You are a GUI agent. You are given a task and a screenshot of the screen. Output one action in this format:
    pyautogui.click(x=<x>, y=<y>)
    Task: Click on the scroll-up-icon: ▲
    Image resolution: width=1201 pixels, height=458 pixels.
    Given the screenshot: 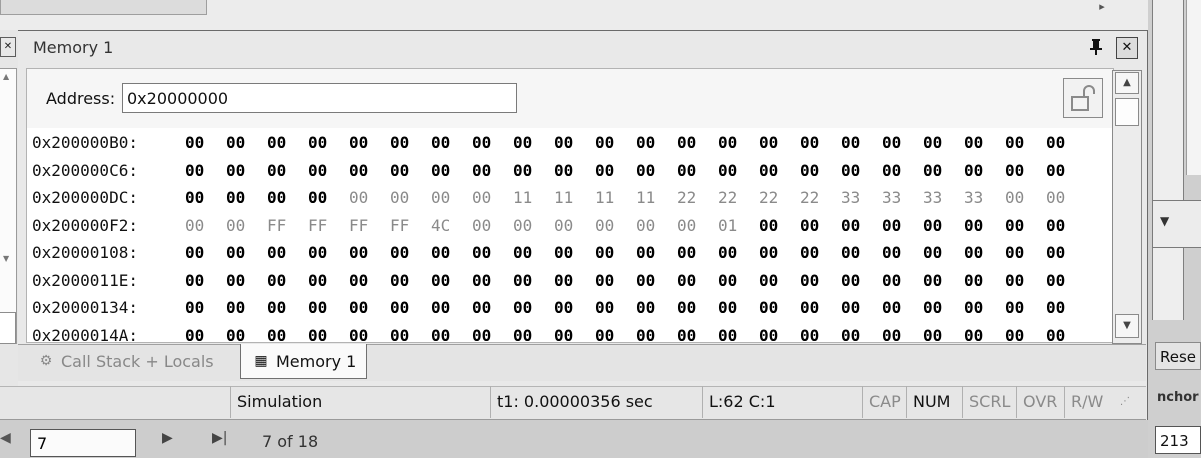 What is the action you would take?
    pyautogui.click(x=1127, y=83)
    